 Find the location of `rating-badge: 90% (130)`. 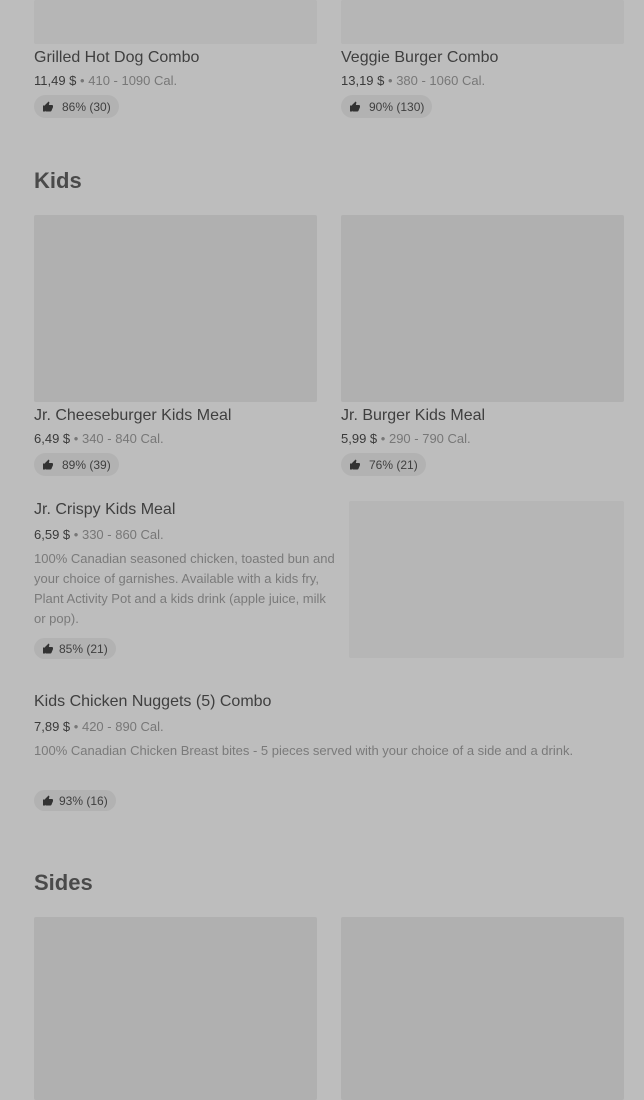

rating-badge: 90% (130) is located at coordinates (387, 106).